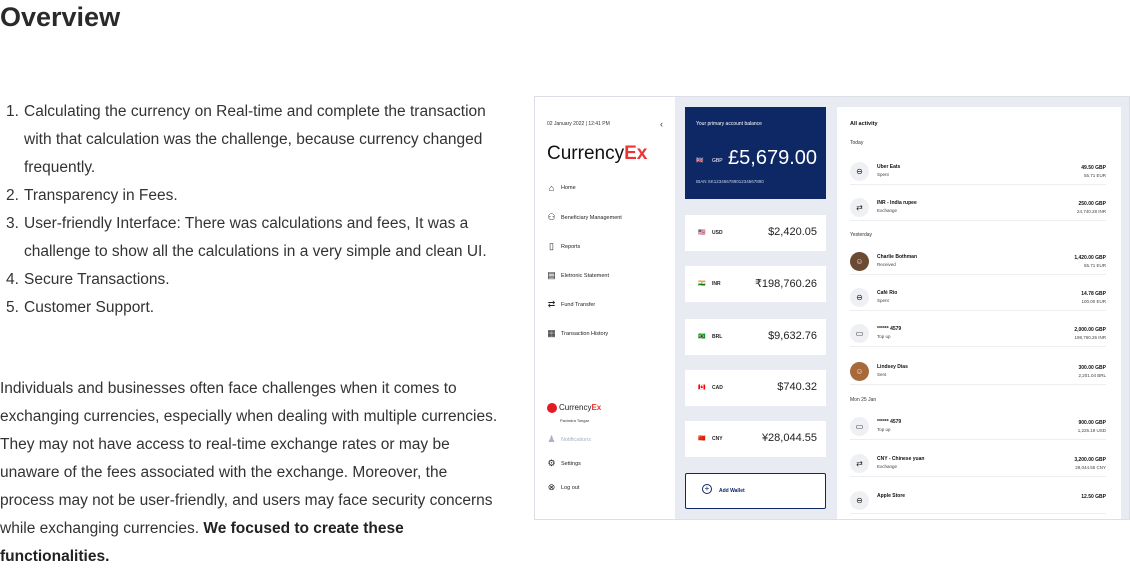  Describe the element at coordinates (886, 264) in the screenshot. I see `transaction-type: Received` at that location.